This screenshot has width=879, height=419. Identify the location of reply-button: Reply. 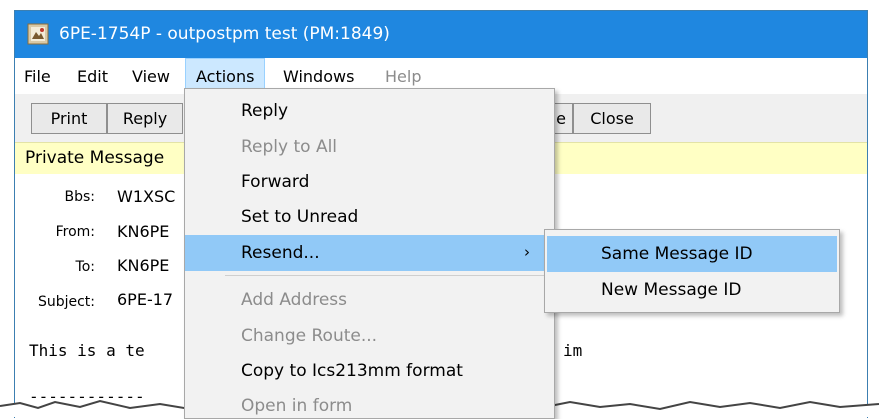
(145, 118).